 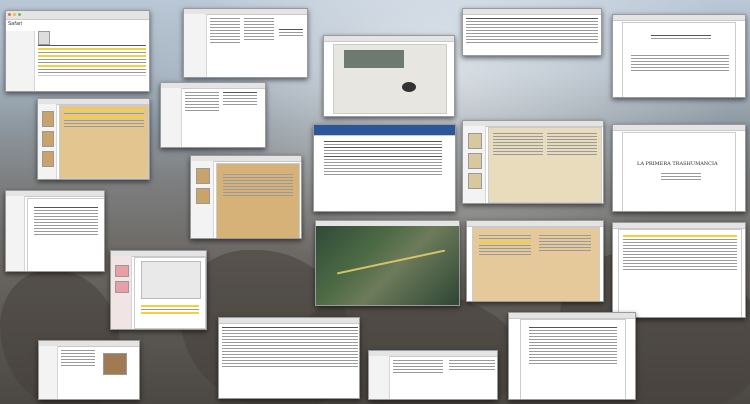 What do you see at coordinates (387, 263) in the screenshot?
I see `window-map` at bounding box center [387, 263].